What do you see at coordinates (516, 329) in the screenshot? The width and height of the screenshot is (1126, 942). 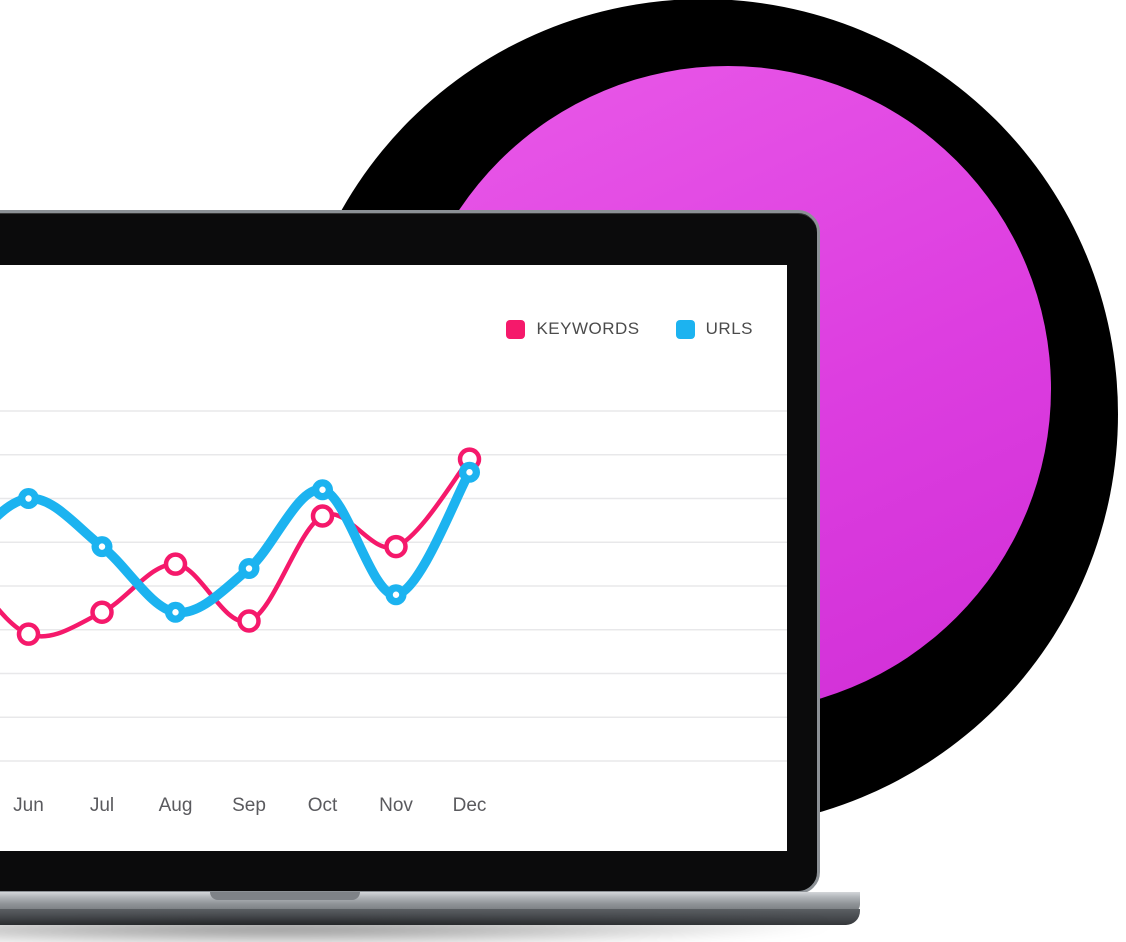 I see `legend-swatch-keywords-icon` at bounding box center [516, 329].